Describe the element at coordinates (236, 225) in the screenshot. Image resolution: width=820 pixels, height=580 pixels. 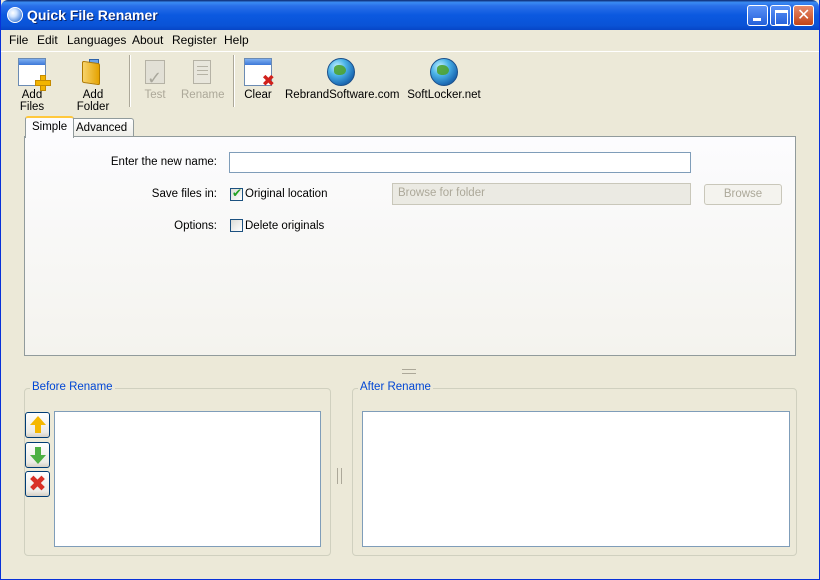
I see `delete-originals-checkbox` at that location.